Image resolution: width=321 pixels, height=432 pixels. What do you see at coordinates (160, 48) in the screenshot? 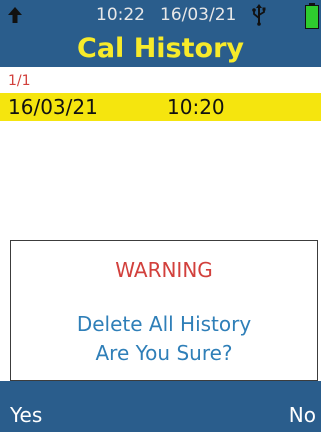
I see `screen-title: Cal History` at bounding box center [160, 48].